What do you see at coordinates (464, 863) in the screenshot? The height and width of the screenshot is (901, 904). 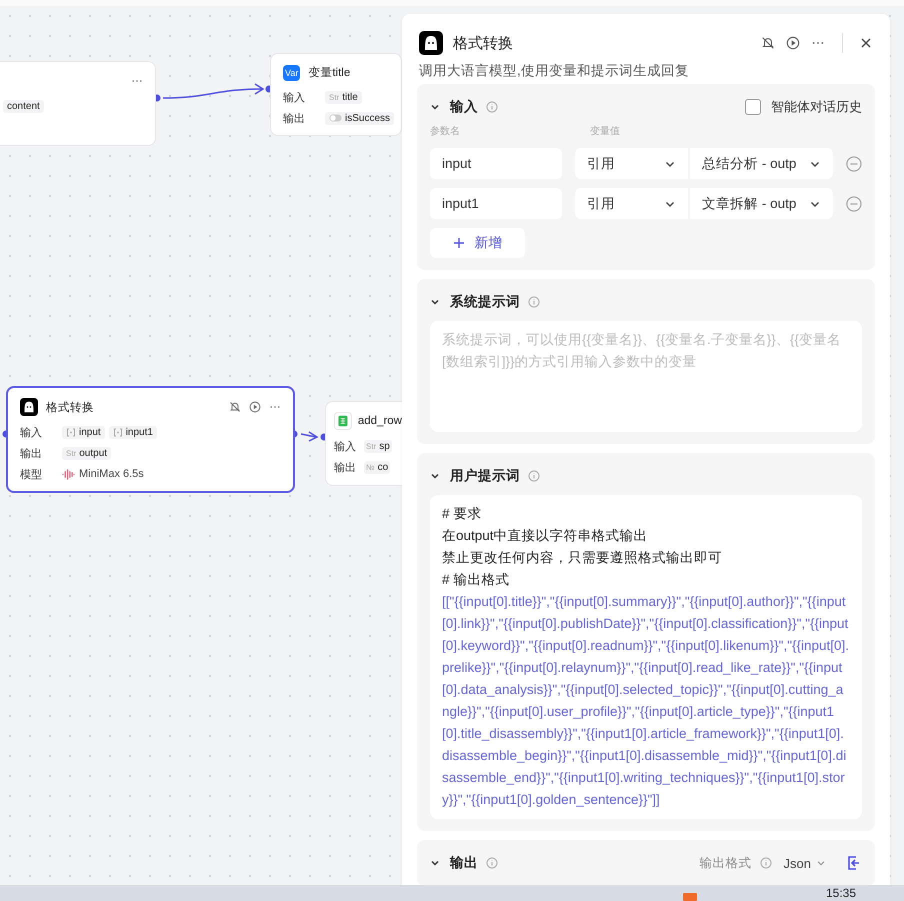 I see `section-title: 输出` at bounding box center [464, 863].